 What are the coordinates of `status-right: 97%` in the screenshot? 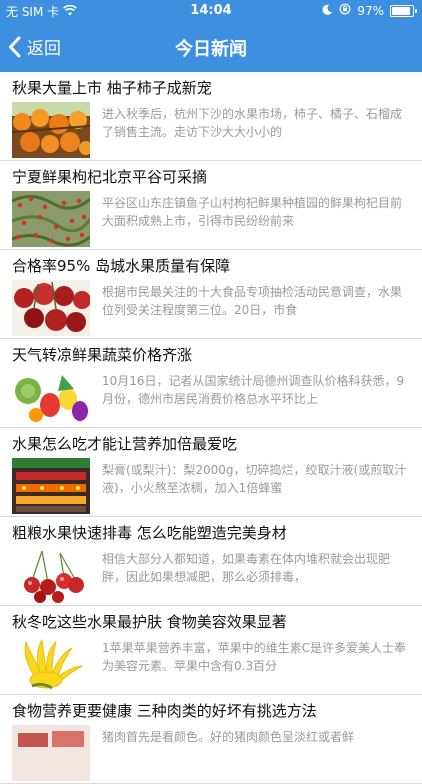 It's located at (369, 10).